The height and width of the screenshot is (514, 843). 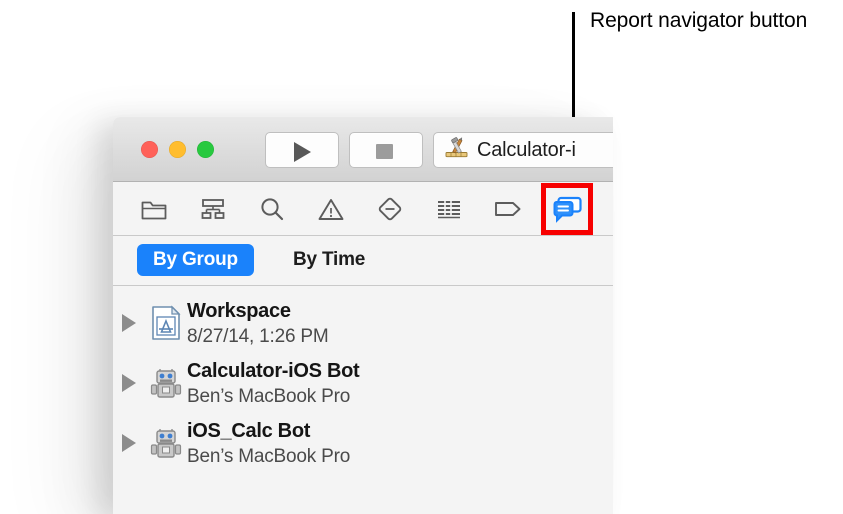 I want to click on xcode-hammer-ruler-icon, so click(x=456, y=147).